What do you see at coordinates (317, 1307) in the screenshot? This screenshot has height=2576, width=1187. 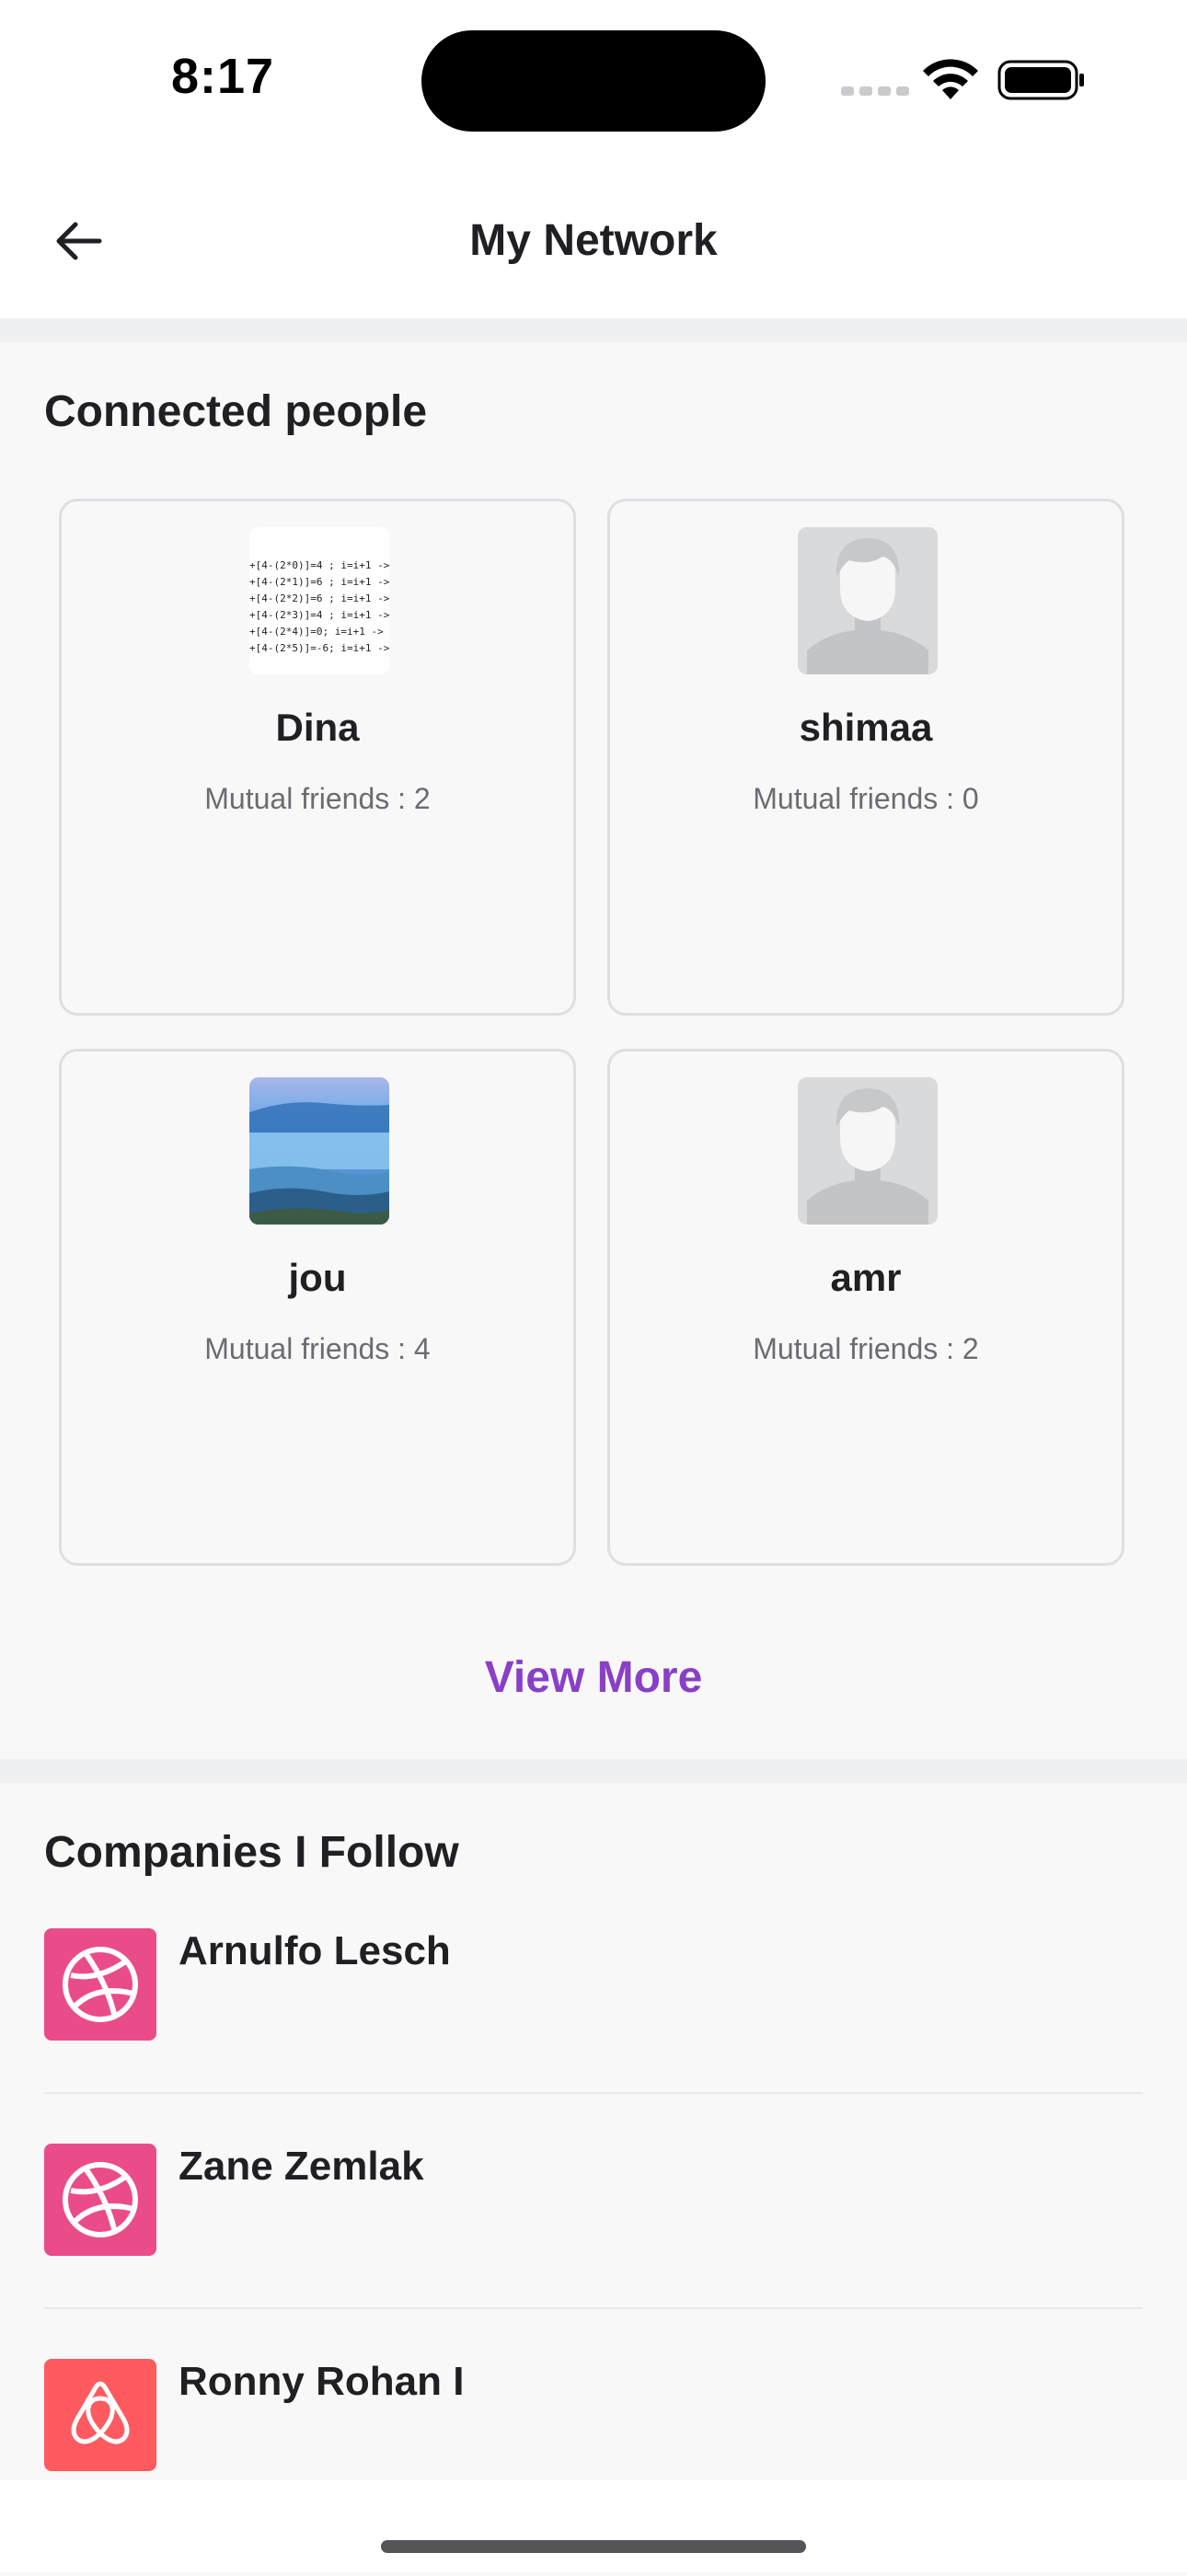 I see `person-card-jou: jou Mutual friends : 4` at bounding box center [317, 1307].